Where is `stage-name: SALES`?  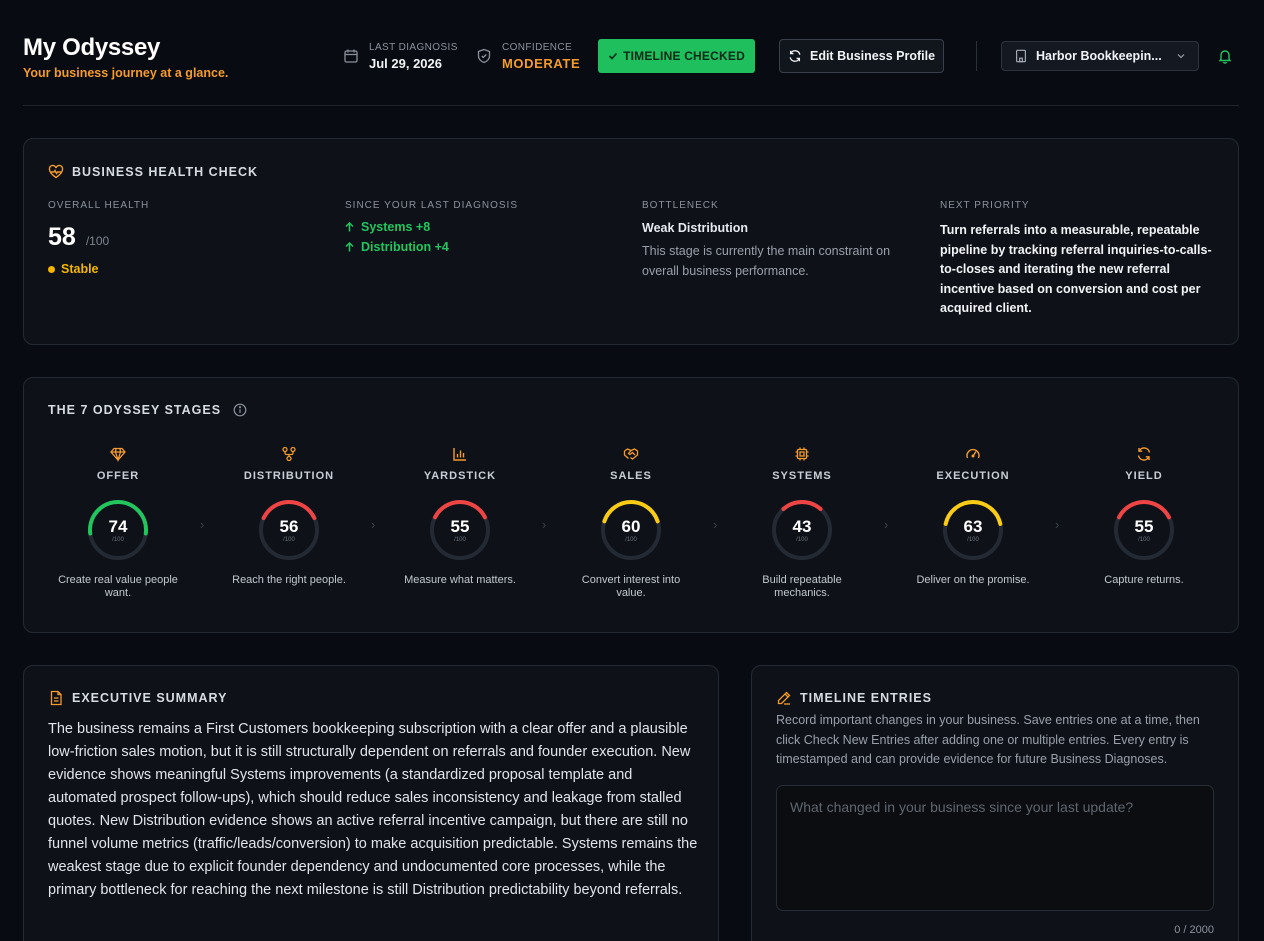 stage-name: SALES is located at coordinates (631, 476).